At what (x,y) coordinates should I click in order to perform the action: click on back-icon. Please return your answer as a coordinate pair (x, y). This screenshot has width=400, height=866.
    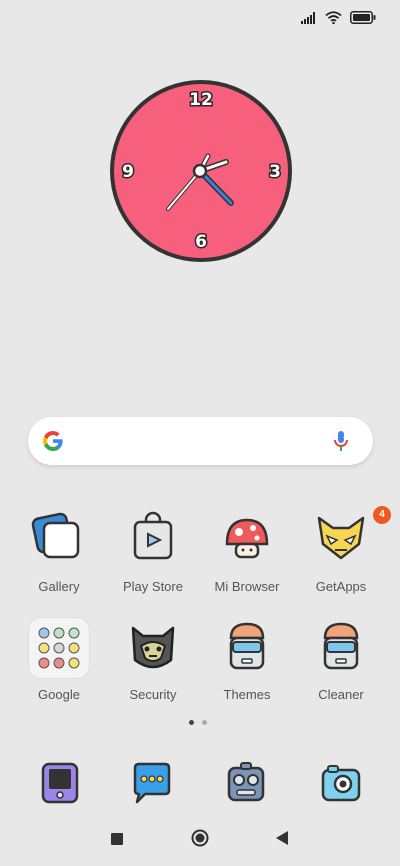
    Looking at the image, I should click on (282, 838).